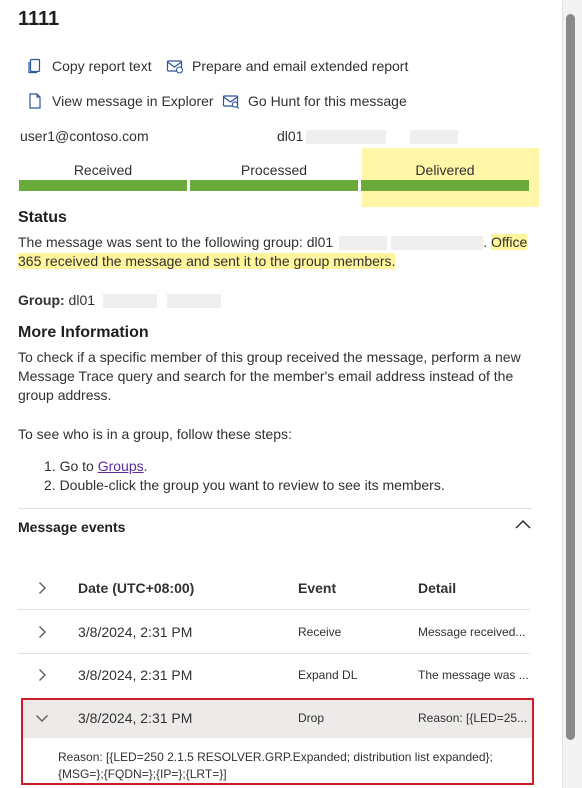 The height and width of the screenshot is (788, 582). What do you see at coordinates (121, 466) in the screenshot?
I see `groups-link: Groups` at bounding box center [121, 466].